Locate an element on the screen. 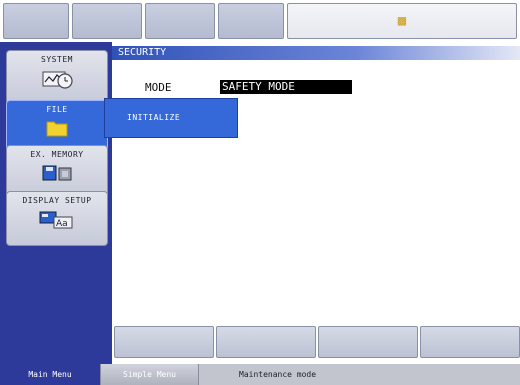  network-status-icon: ▩ is located at coordinates (402, 21).